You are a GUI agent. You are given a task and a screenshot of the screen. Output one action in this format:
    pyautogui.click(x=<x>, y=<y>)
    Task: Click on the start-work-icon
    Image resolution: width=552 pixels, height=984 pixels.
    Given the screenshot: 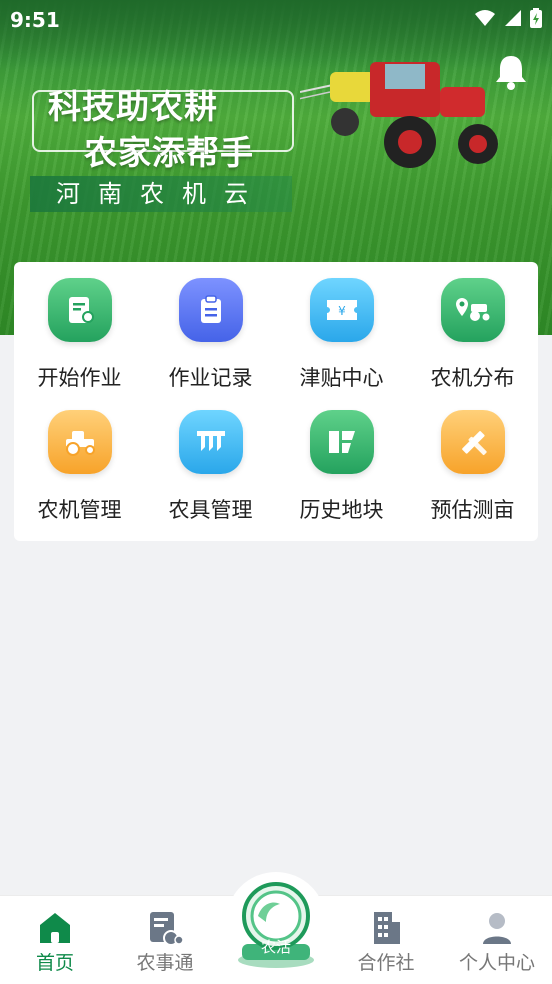 What is the action you would take?
    pyautogui.click(x=79, y=310)
    